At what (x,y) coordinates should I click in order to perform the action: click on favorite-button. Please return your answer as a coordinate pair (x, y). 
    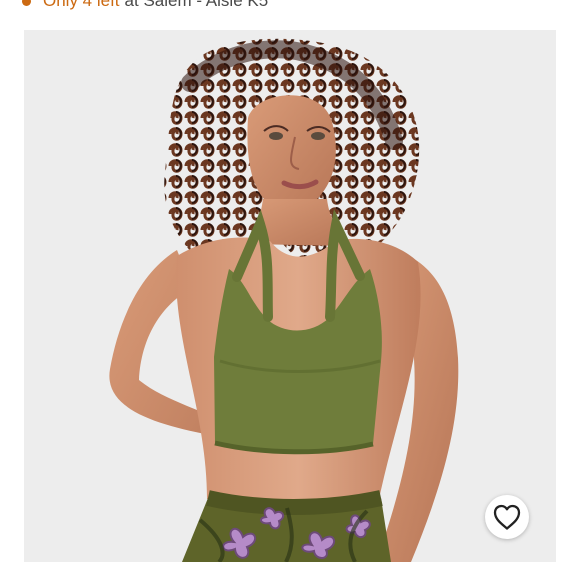
    Looking at the image, I should click on (507, 517).